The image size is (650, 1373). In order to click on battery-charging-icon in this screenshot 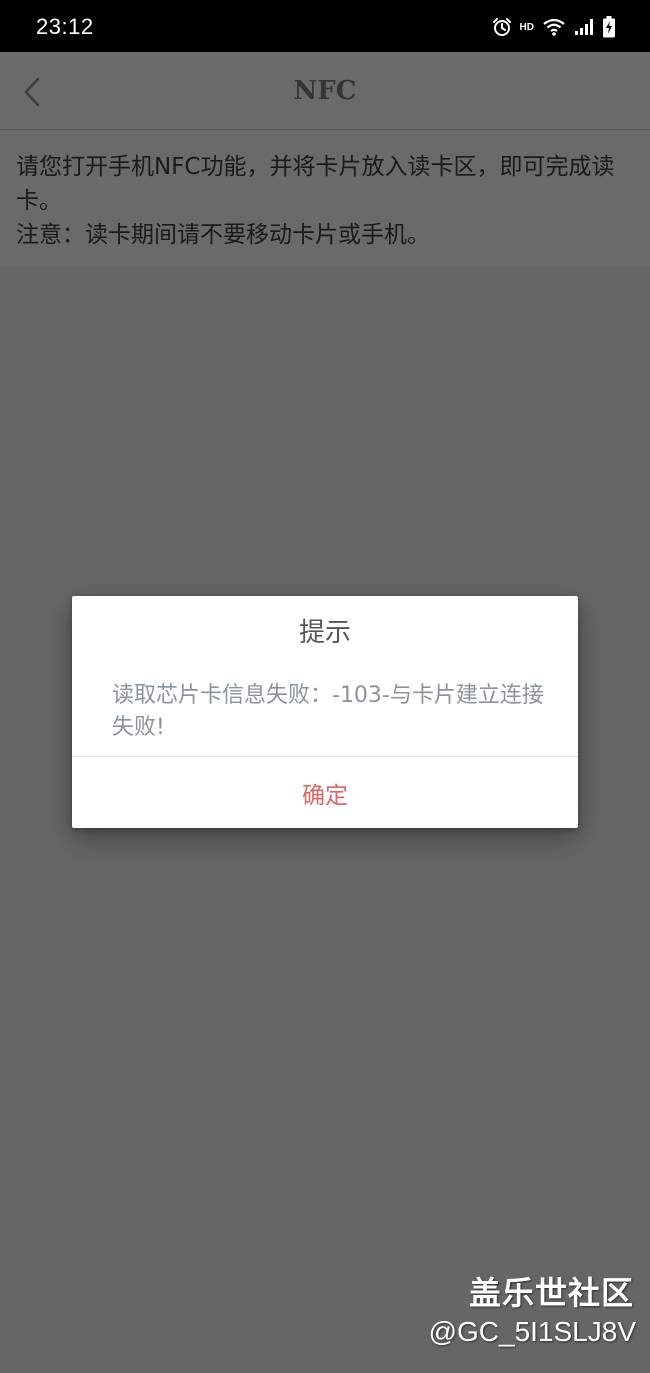, I will do `click(609, 27)`.